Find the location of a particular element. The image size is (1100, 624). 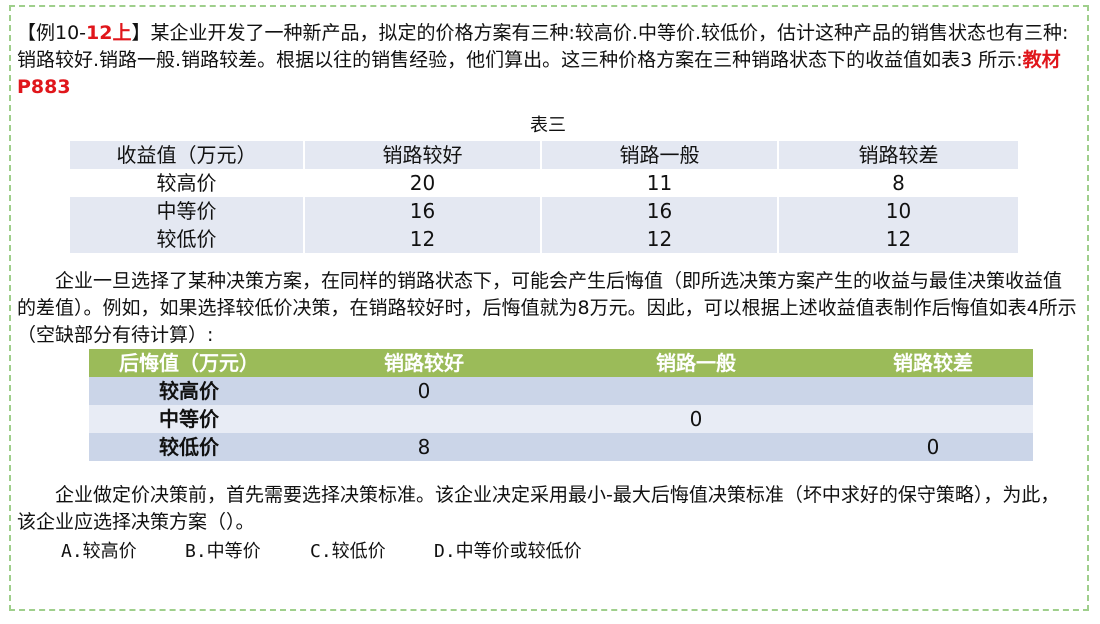

payoff-cell: 20 is located at coordinates (423, 183).